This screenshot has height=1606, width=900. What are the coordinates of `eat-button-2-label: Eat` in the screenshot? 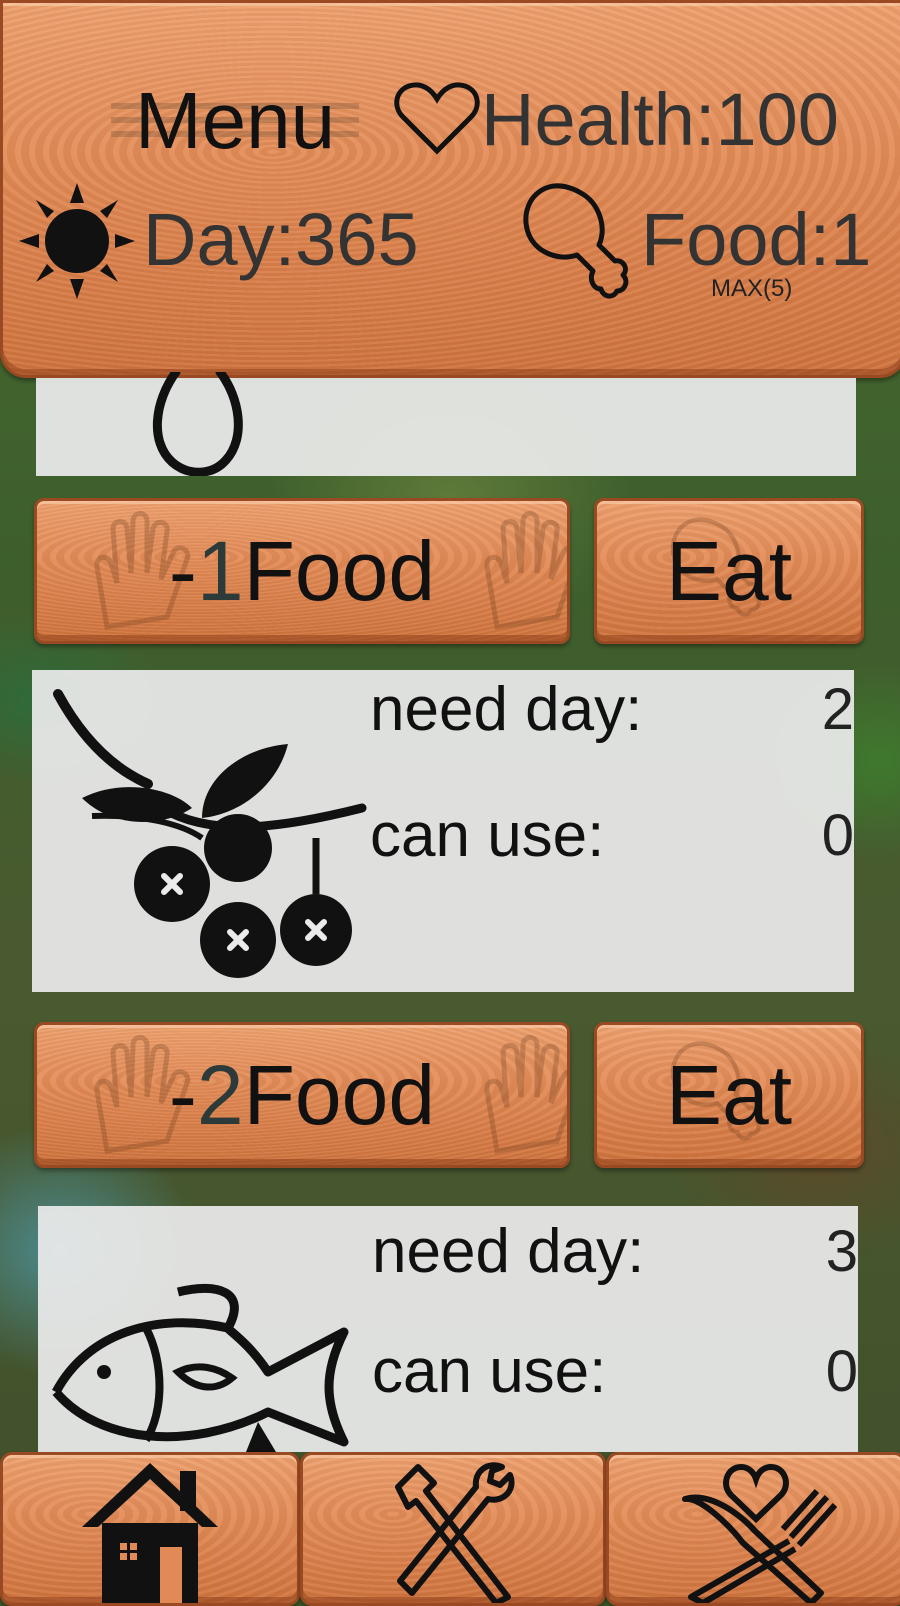 It's located at (729, 1094).